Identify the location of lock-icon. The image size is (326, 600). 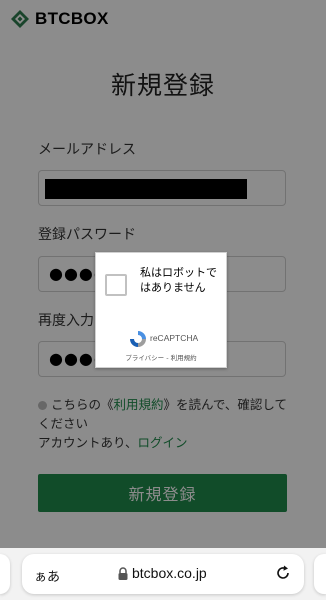
(123, 573).